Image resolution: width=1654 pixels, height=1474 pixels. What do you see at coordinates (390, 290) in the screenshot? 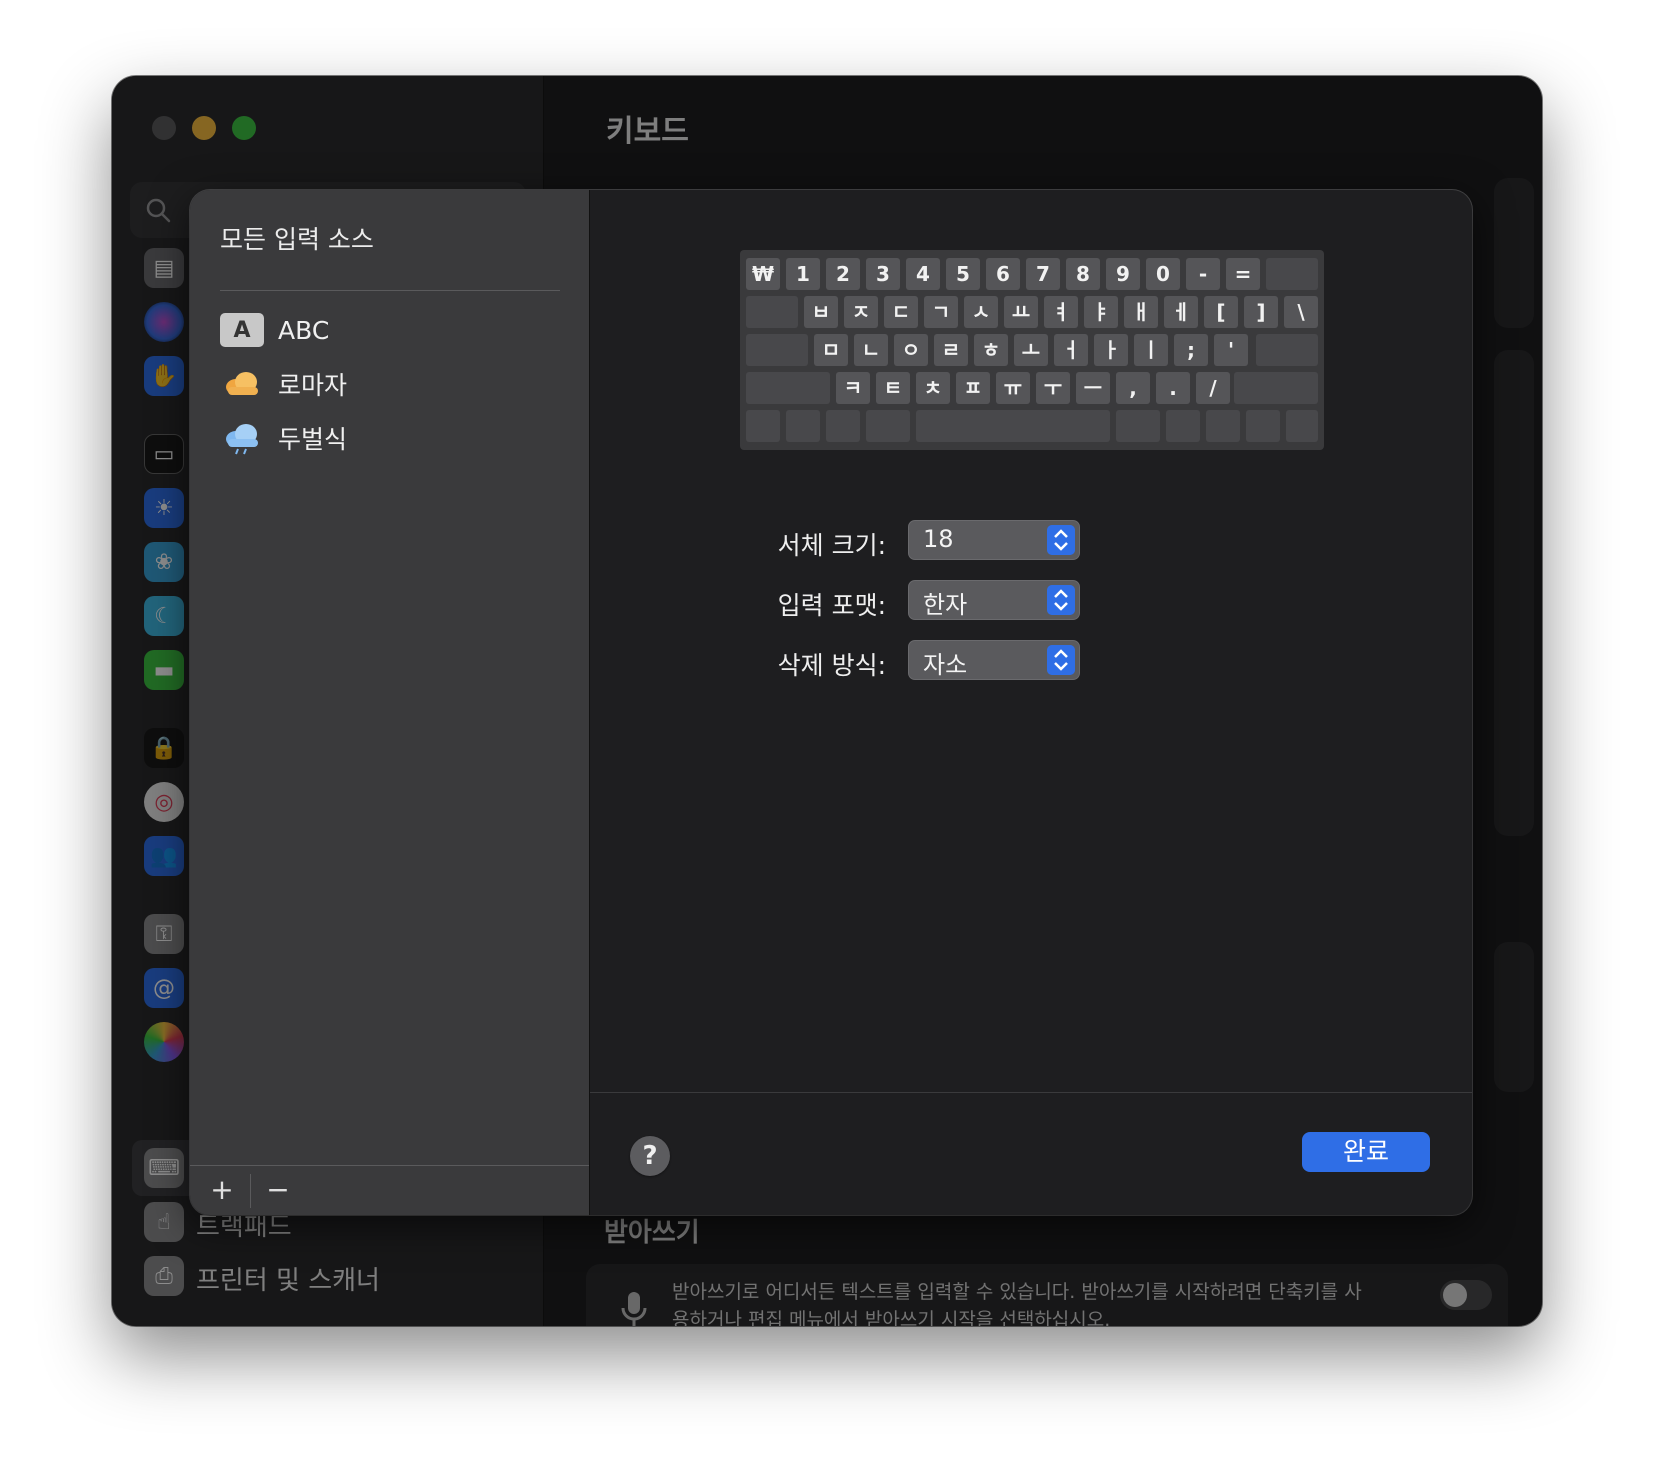
I see `list-divider` at bounding box center [390, 290].